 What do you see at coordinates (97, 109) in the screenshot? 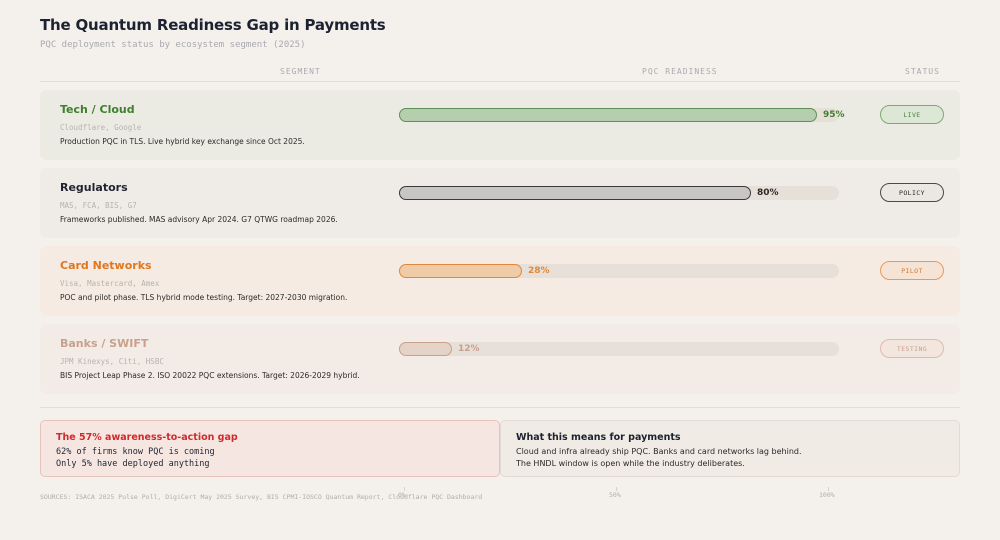
I see `segment-name: Tech / Cloud` at bounding box center [97, 109].